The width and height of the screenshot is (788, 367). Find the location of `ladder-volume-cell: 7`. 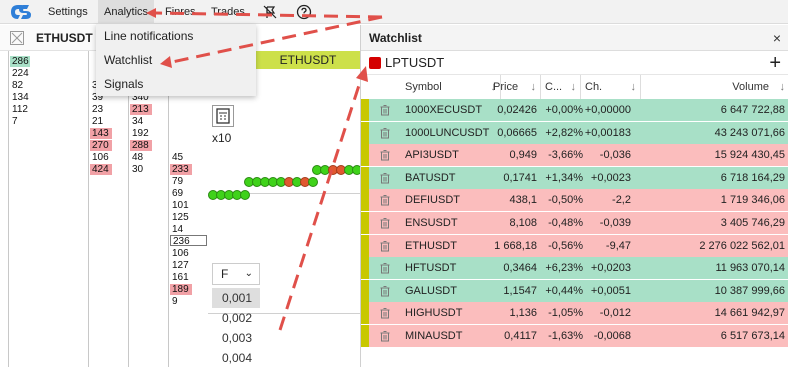

ladder-volume-cell: 7 is located at coordinates (15, 121).